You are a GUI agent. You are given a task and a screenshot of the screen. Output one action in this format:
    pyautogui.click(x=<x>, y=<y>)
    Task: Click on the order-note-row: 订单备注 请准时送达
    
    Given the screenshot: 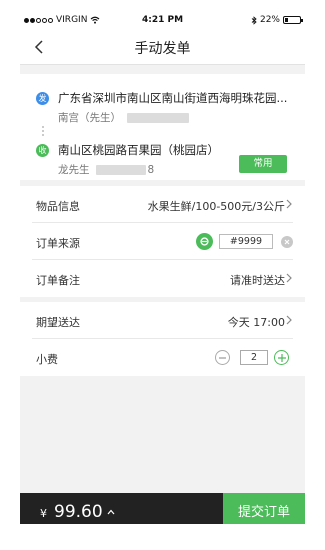 What is the action you would take?
    pyautogui.click(x=162, y=278)
    